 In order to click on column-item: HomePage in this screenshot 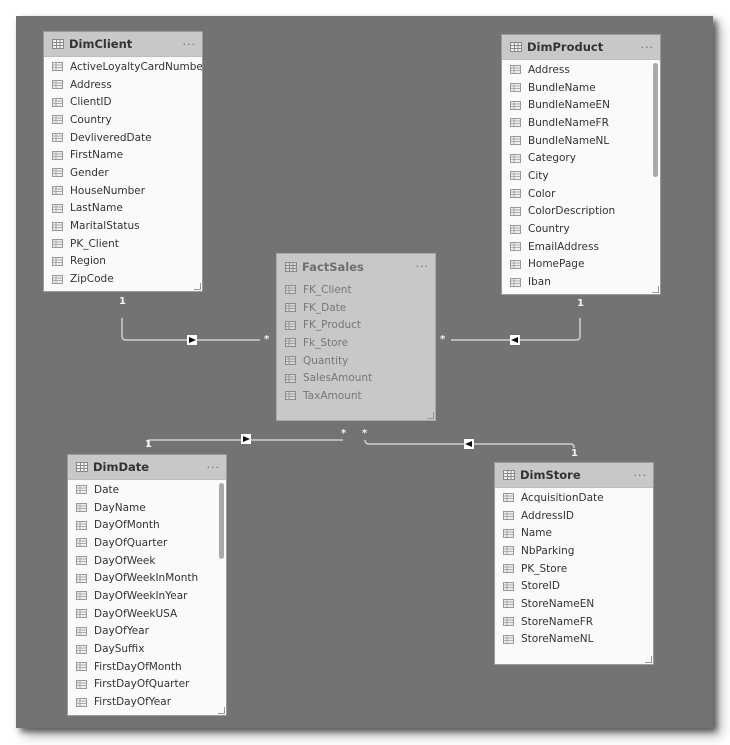, I will do `click(581, 265)`.